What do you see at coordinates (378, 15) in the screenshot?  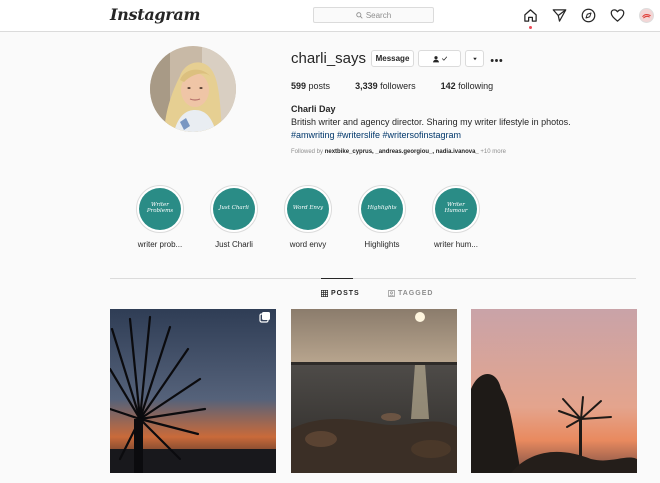 I see `search-placeholder: Search` at bounding box center [378, 15].